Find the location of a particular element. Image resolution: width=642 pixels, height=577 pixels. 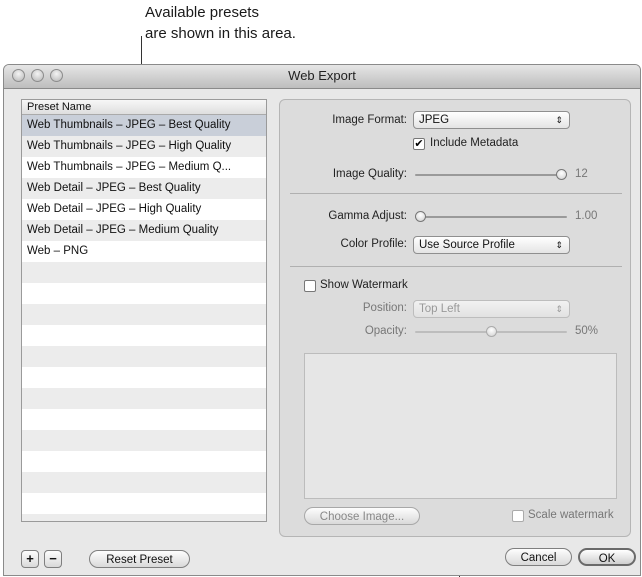

include-metadata-checkbox: ✔ is located at coordinates (419, 144).